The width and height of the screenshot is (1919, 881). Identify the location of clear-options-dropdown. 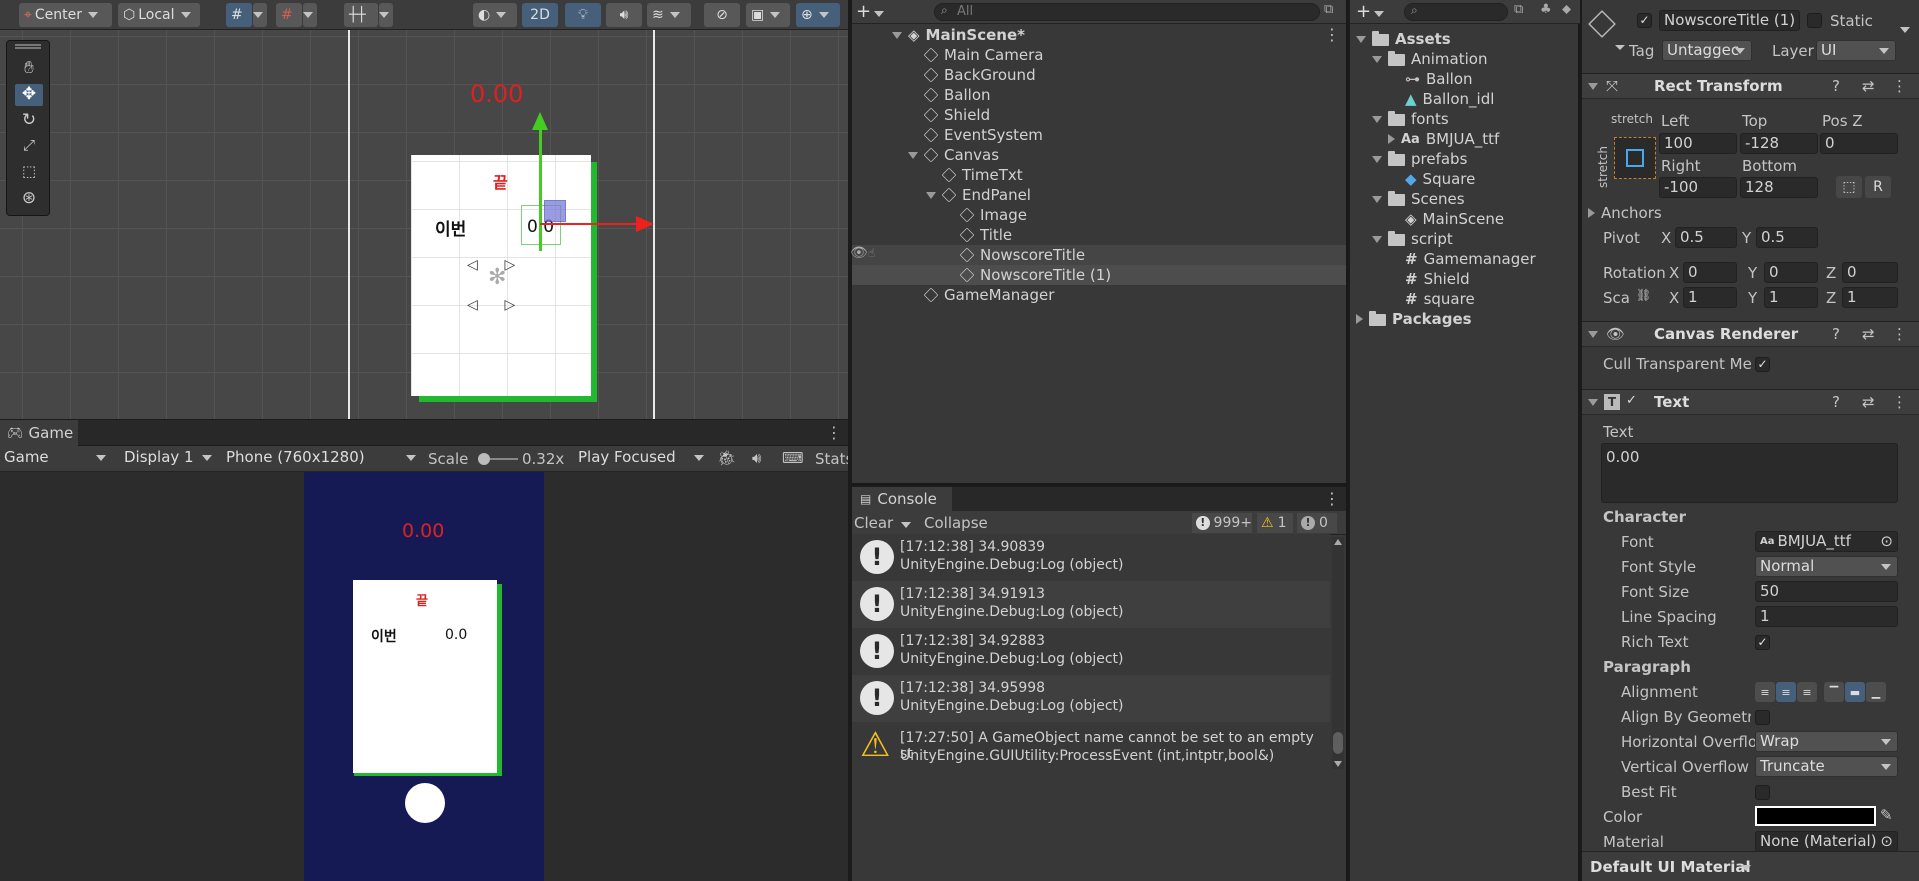
(904, 523).